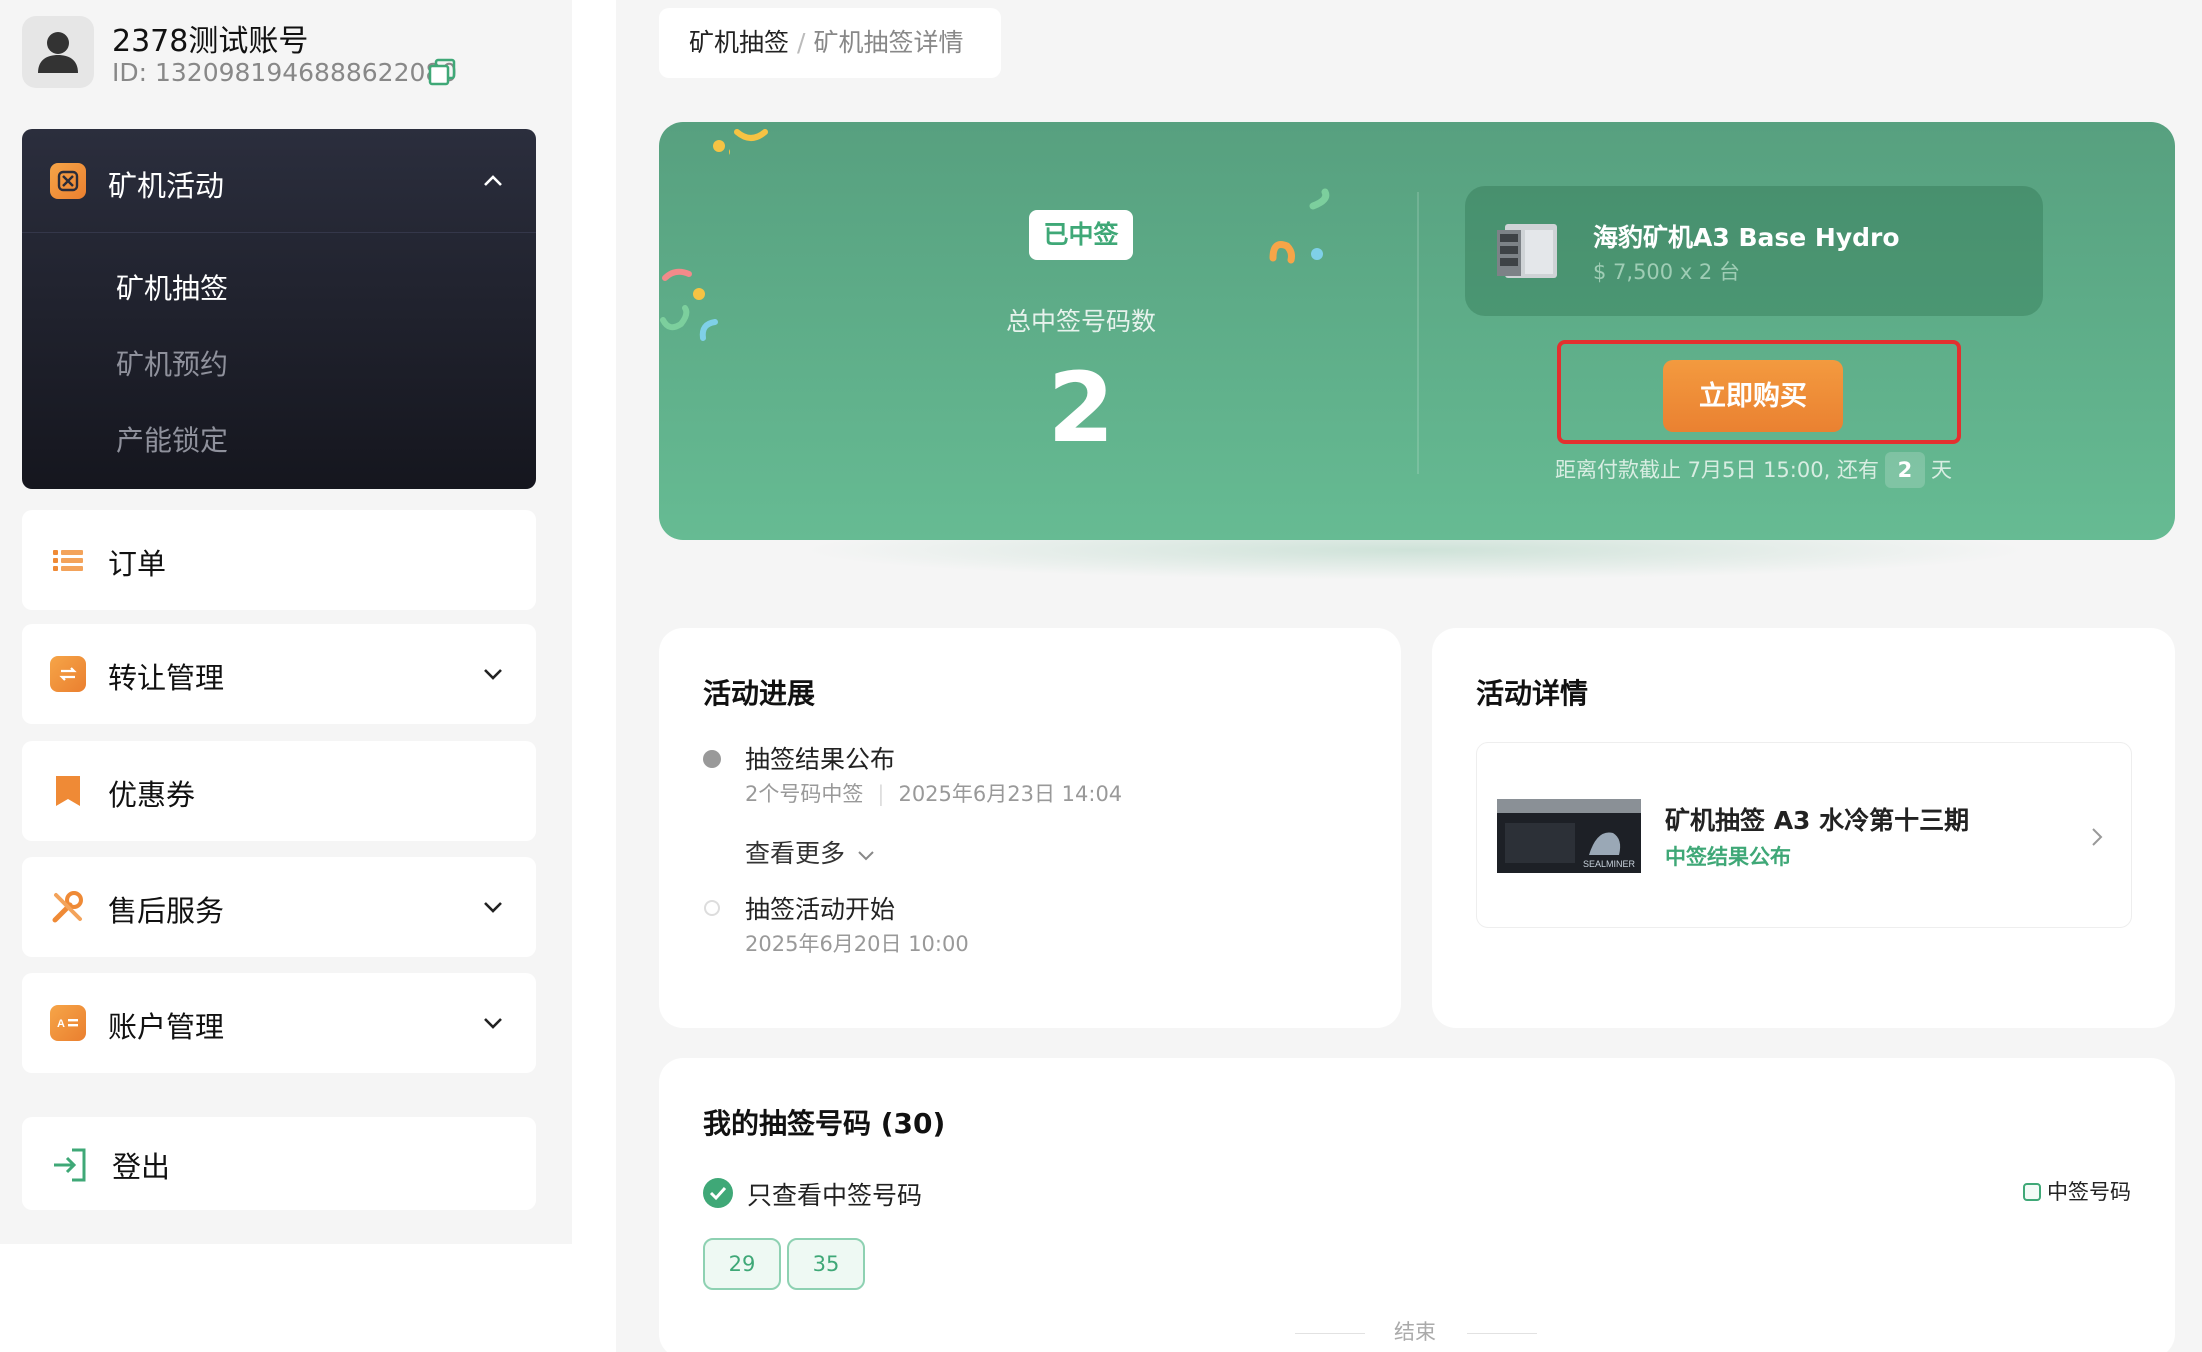 The image size is (2202, 1352). What do you see at coordinates (68, 1023) in the screenshot?
I see `id-card-icon: A` at bounding box center [68, 1023].